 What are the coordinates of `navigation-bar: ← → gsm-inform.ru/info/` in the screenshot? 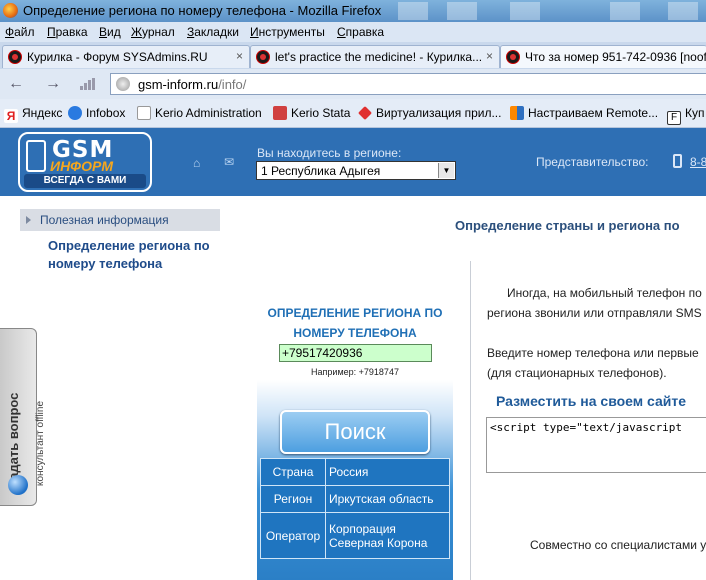 It's located at (353, 84).